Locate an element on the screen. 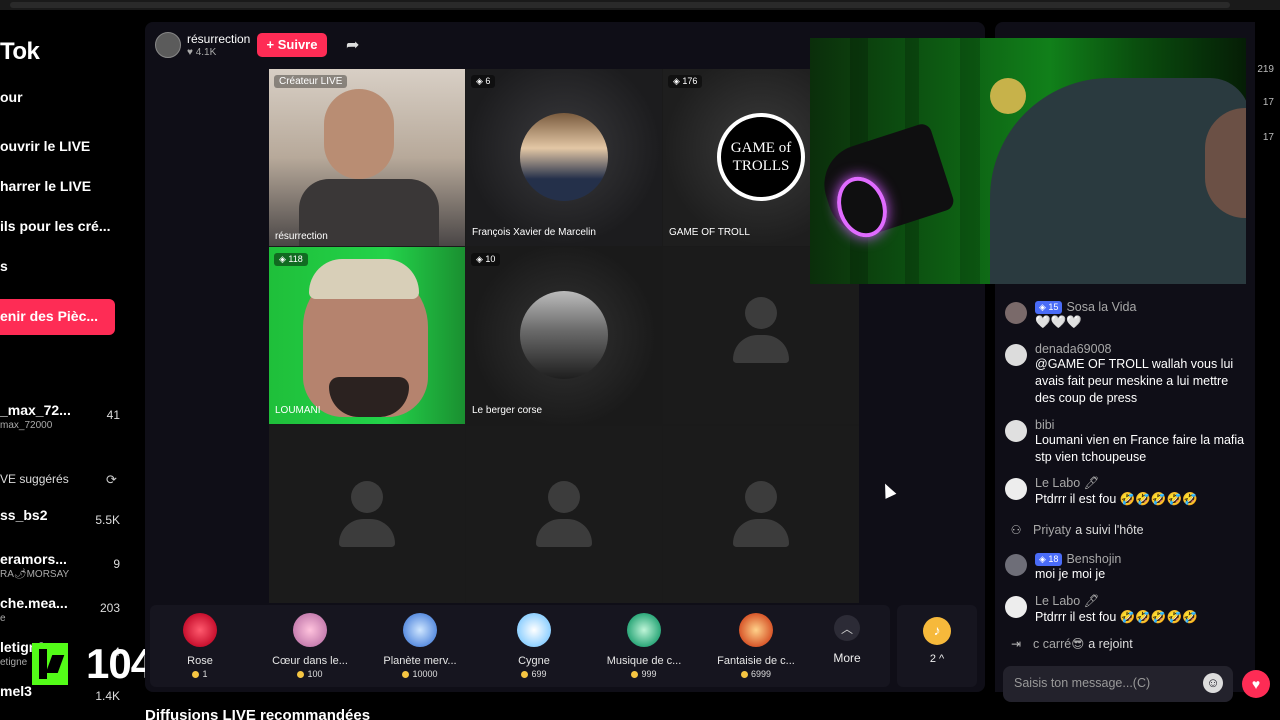  gift-item: Fantaisie de c... 6999 is located at coordinates (756, 646).